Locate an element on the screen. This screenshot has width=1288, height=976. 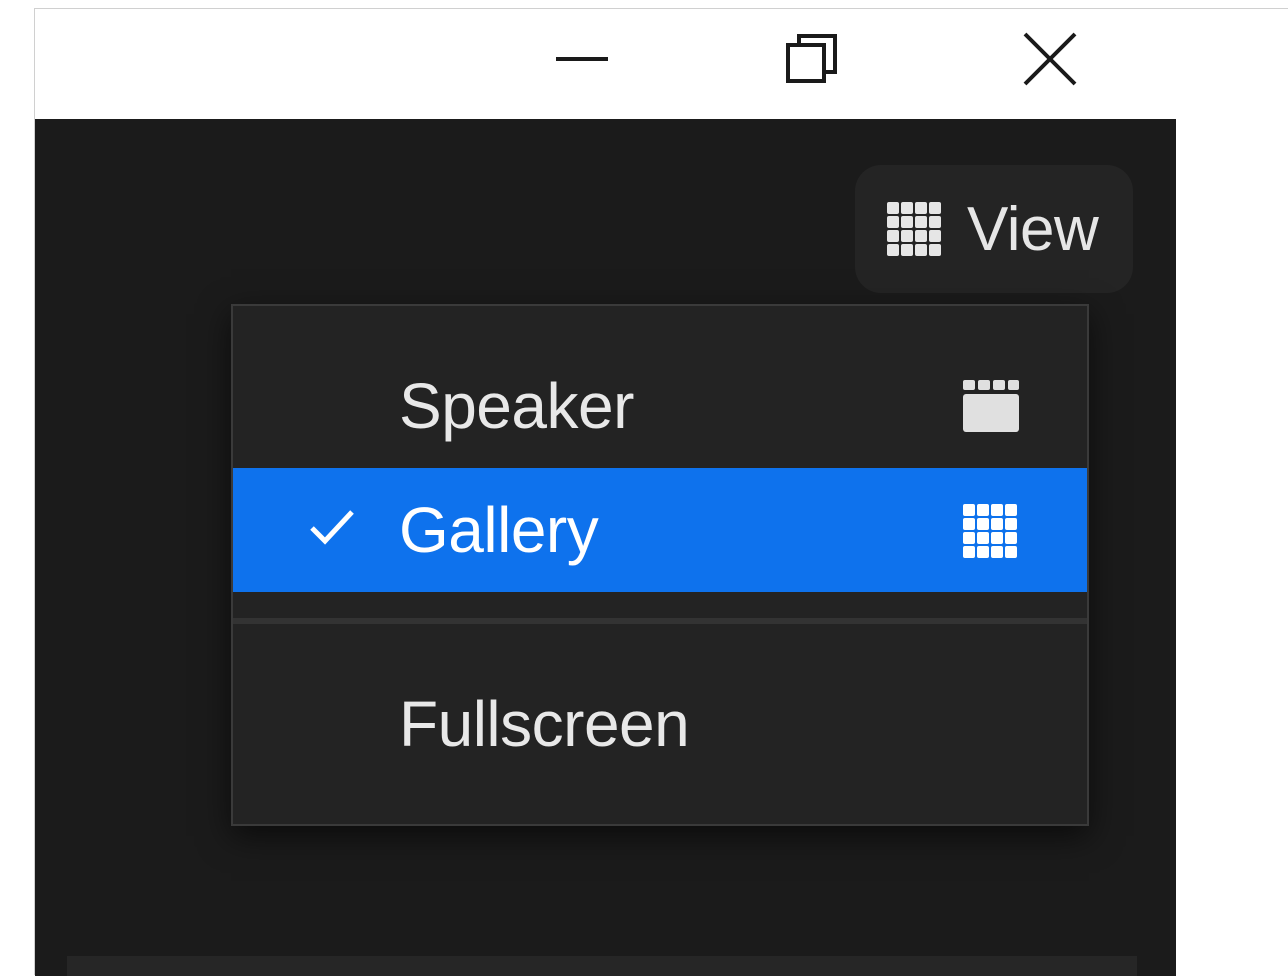
minimize-icon is located at coordinates (582, 59).